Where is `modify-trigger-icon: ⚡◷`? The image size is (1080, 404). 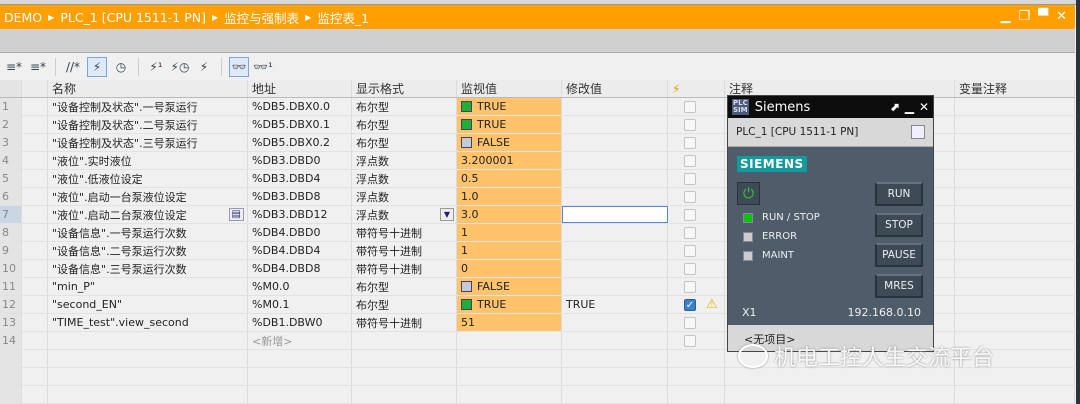 modify-trigger-icon: ⚡◷ is located at coordinates (180, 67).